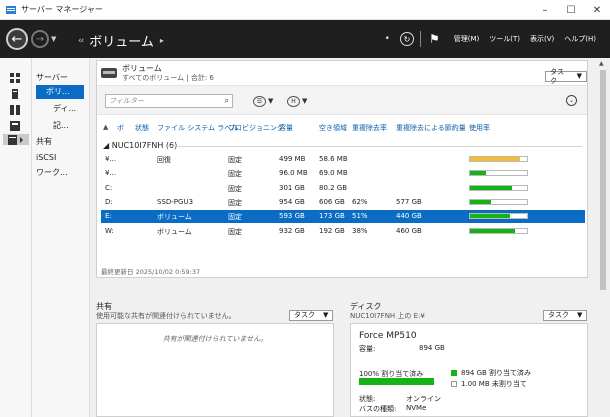 Image resolution: width=610 pixels, height=417 pixels. Describe the element at coordinates (106, 145) in the screenshot. I see `collapse-group-icon: ◢` at that location.